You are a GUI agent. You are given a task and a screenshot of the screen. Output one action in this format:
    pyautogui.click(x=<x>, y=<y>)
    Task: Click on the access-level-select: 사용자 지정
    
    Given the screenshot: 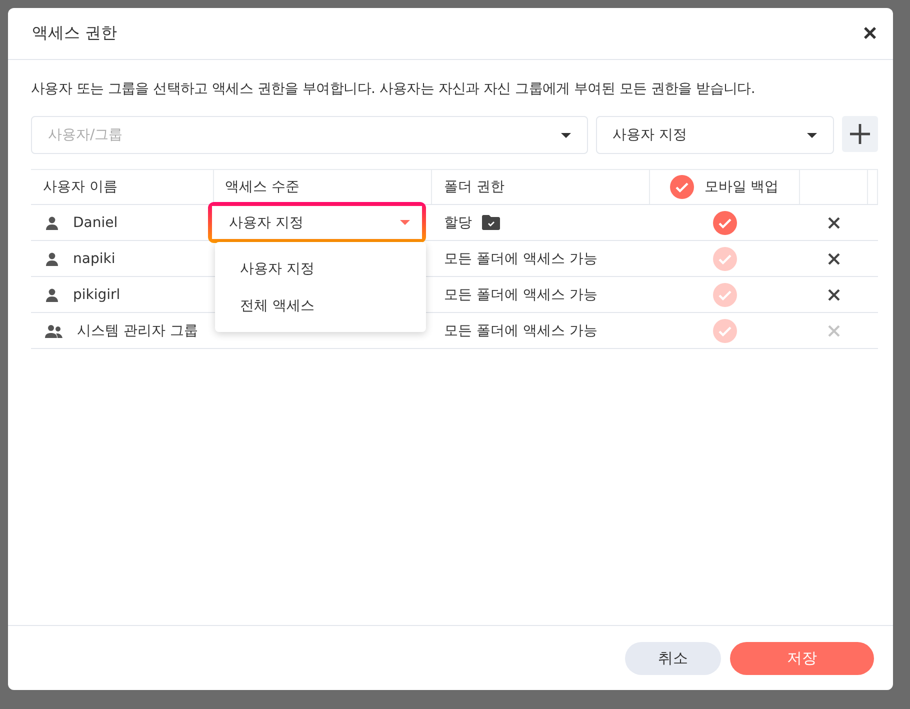 What is the action you would take?
    pyautogui.click(x=715, y=135)
    